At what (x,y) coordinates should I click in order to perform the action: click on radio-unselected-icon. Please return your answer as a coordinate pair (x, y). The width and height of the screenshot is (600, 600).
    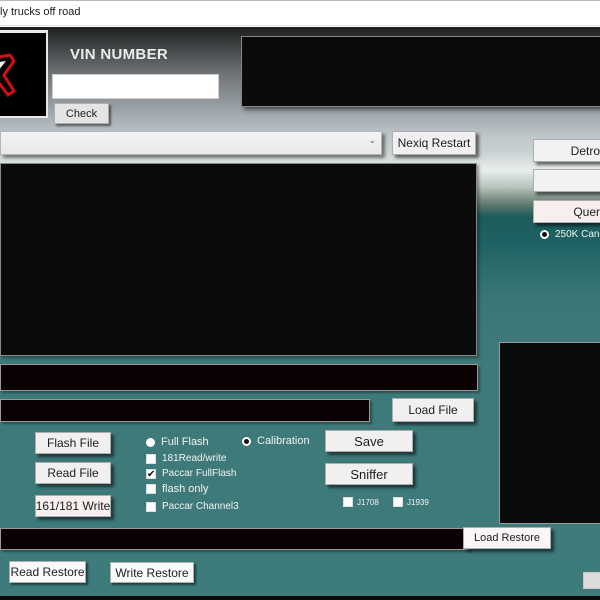
    Looking at the image, I should click on (150, 442).